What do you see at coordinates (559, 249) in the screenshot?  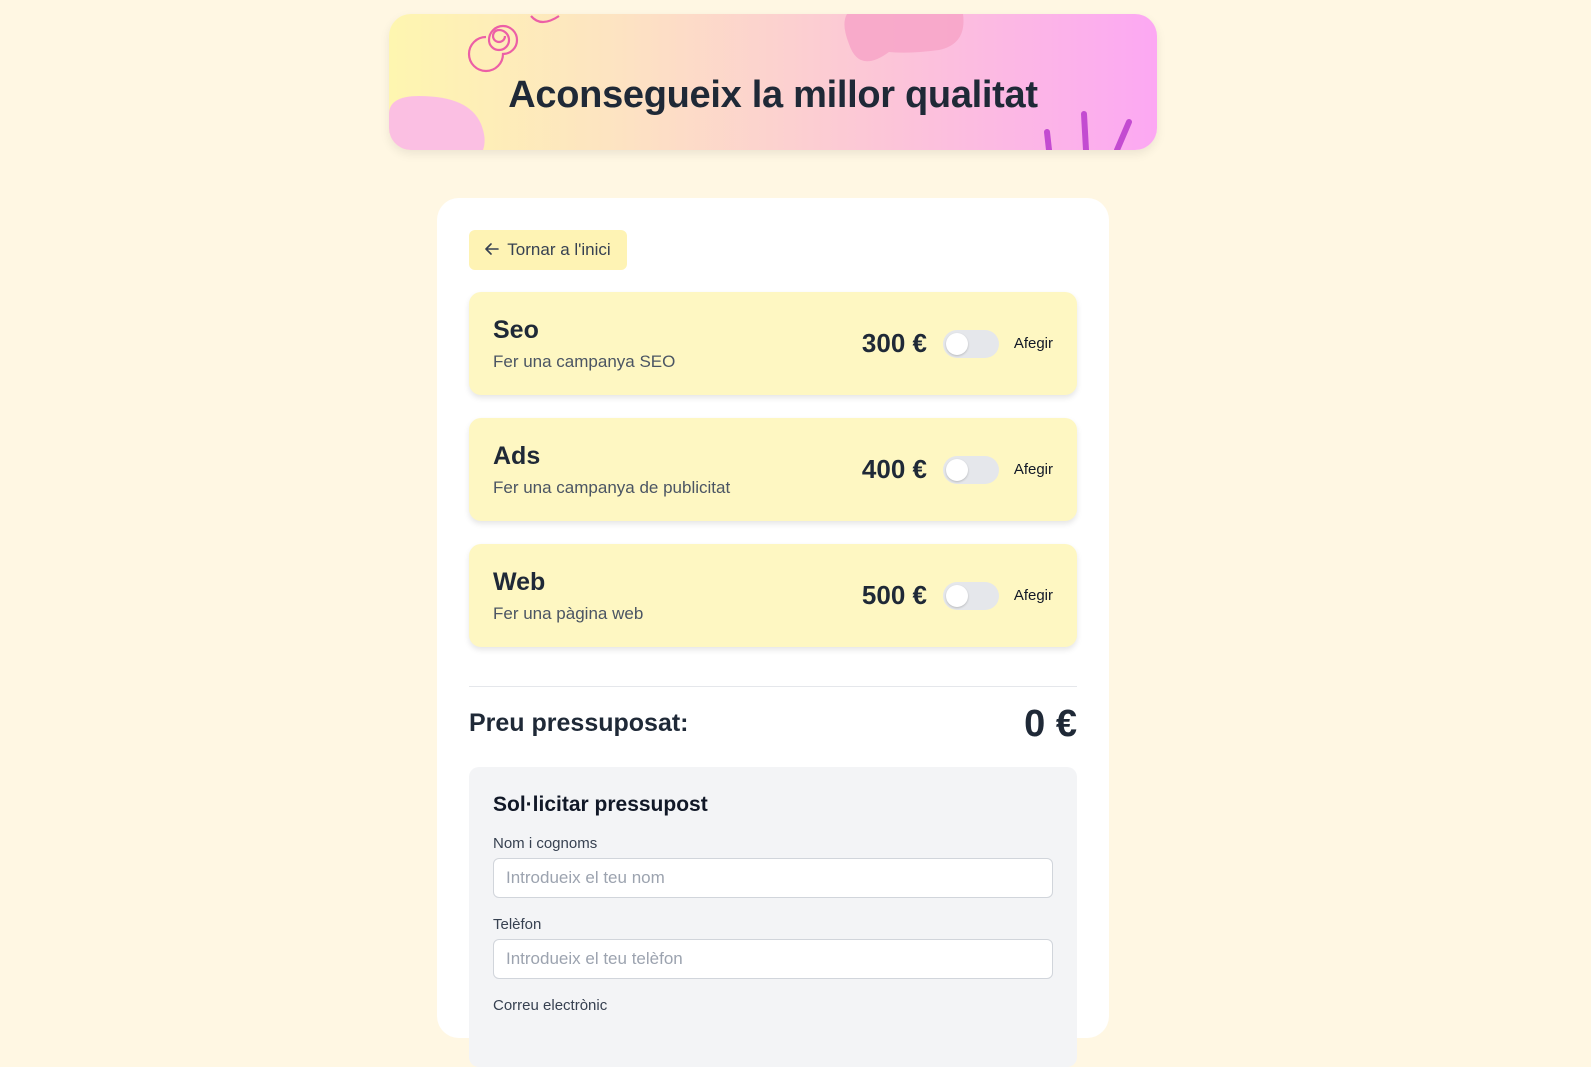 I see `back-button-label: Tornar a l'inici` at bounding box center [559, 249].